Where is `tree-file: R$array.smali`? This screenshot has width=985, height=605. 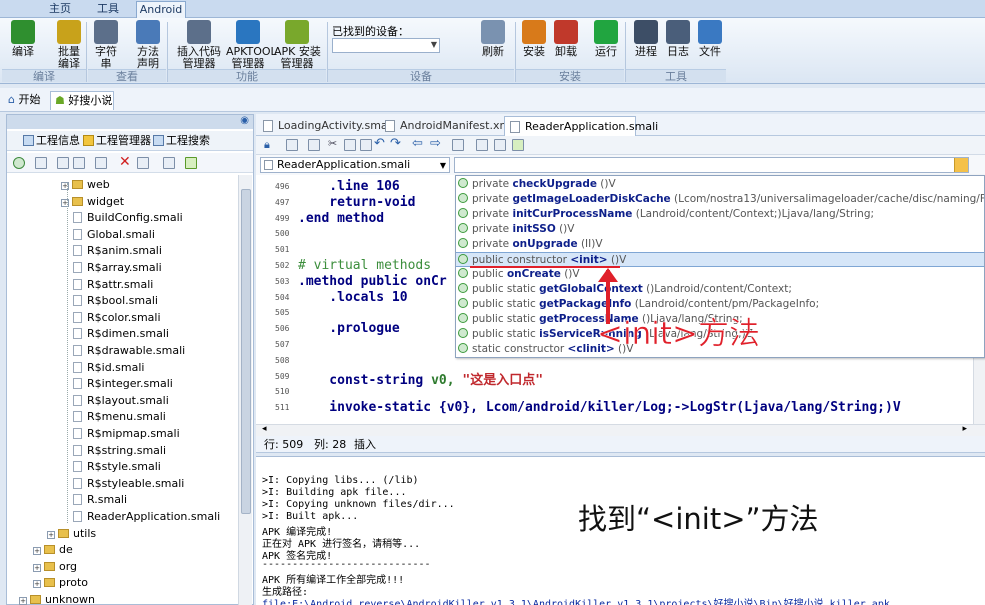
tree-file: R$array.smali is located at coordinates (117, 268).